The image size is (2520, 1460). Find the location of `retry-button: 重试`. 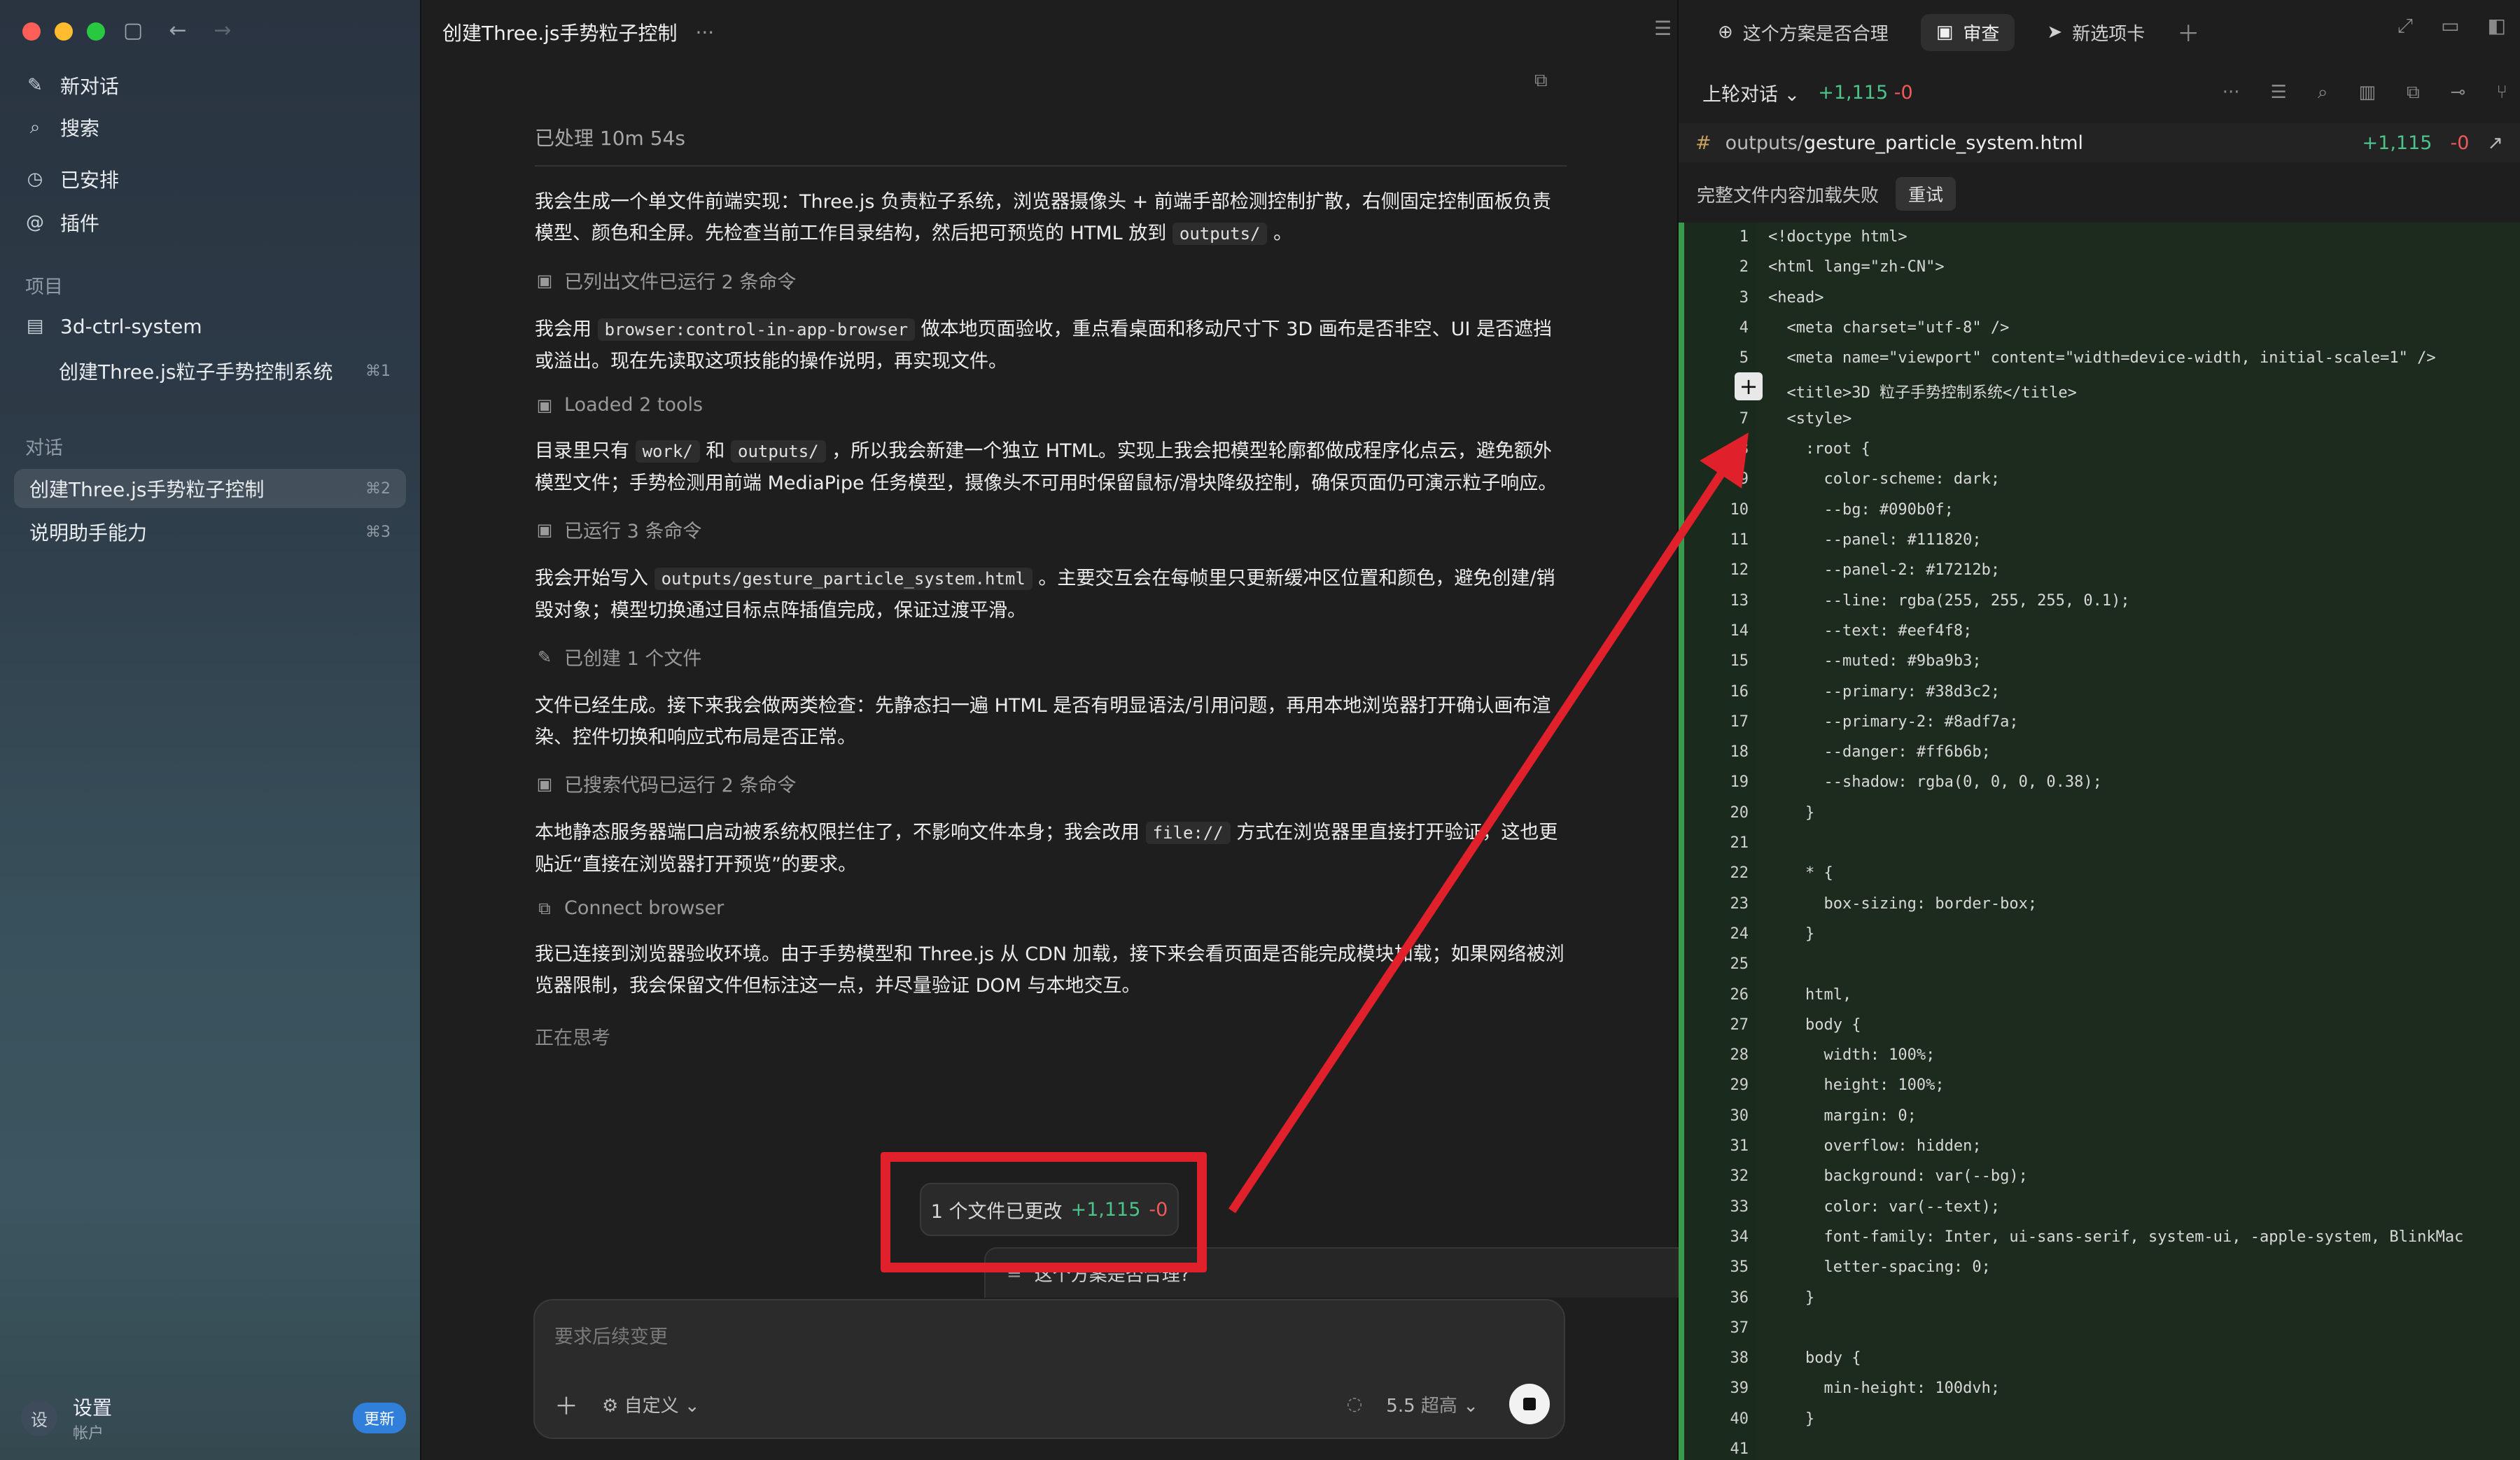

retry-button: 重试 is located at coordinates (1926, 194).